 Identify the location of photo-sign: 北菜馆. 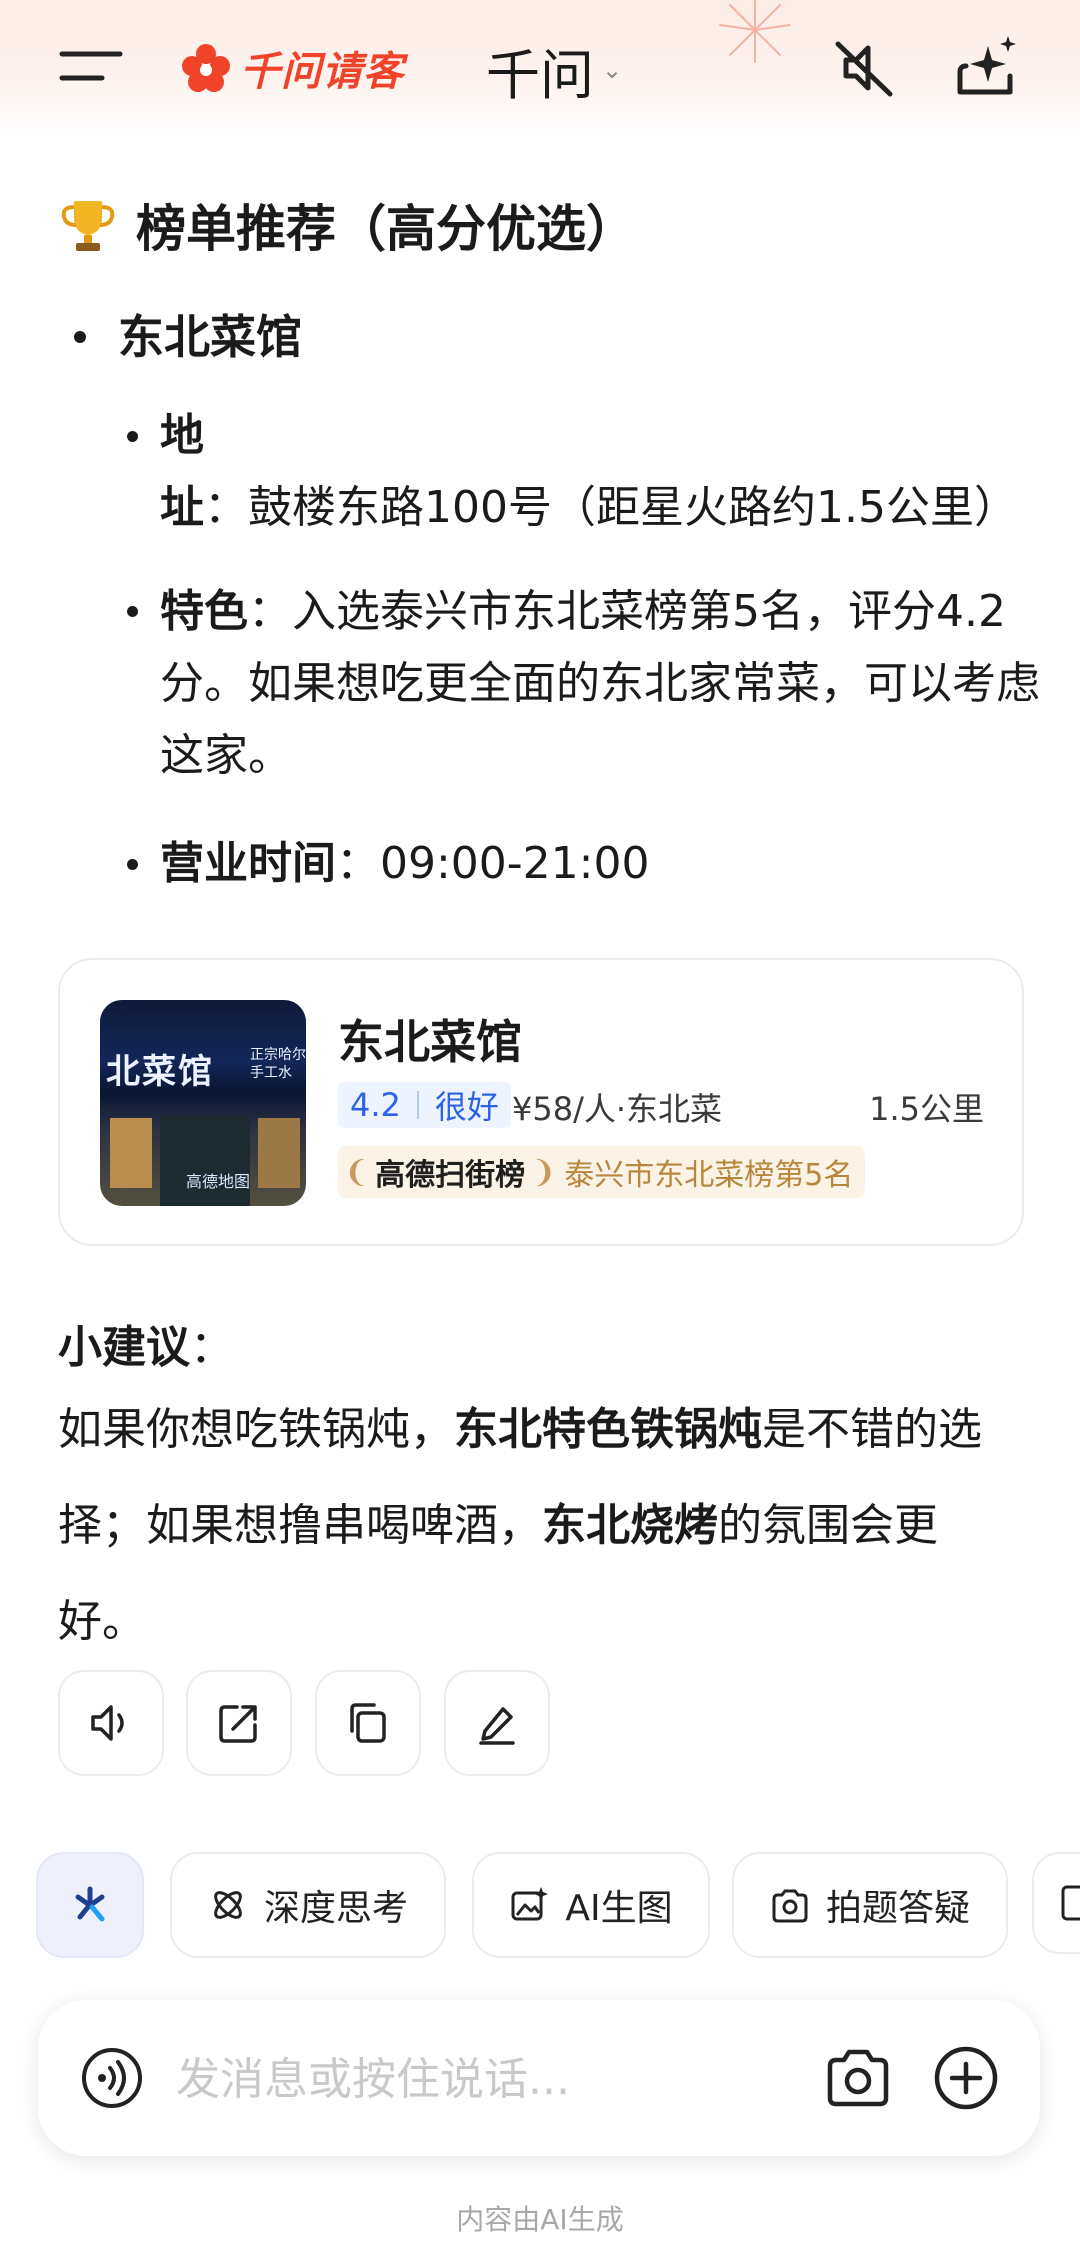
(160, 1072).